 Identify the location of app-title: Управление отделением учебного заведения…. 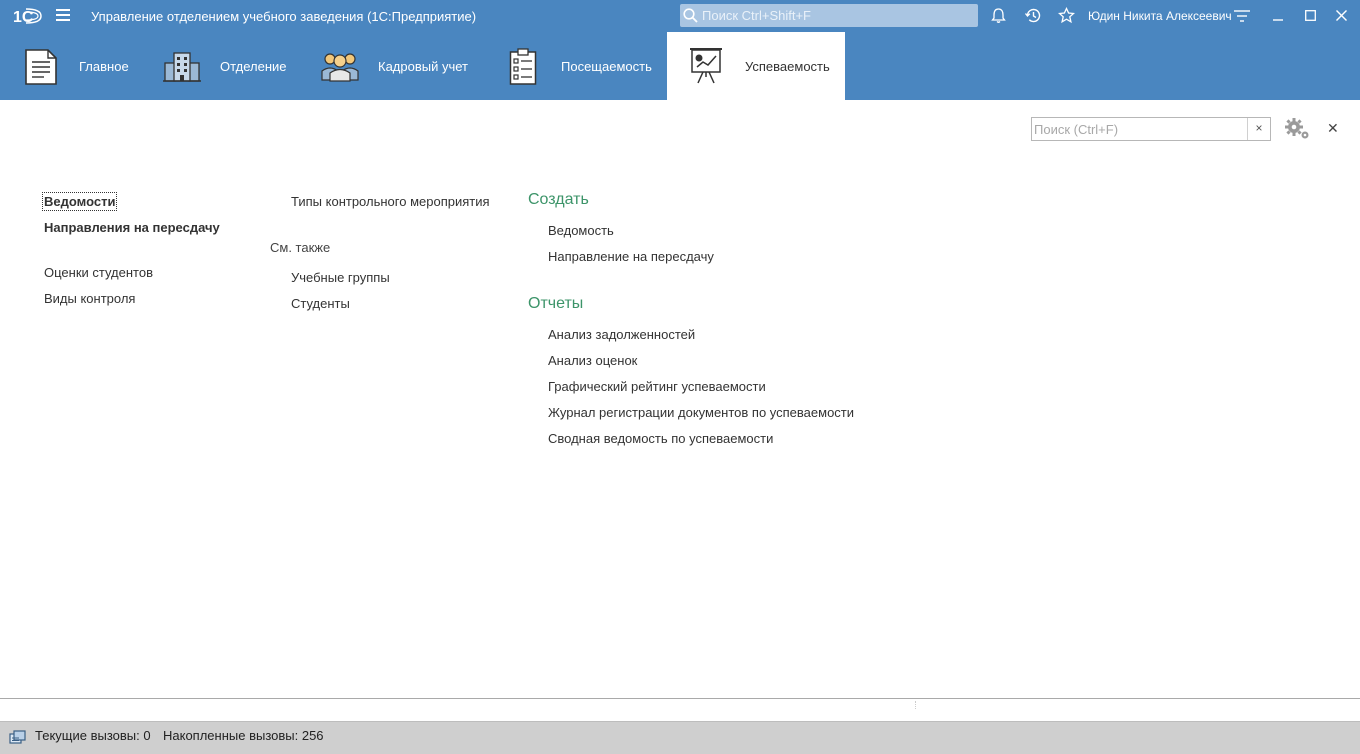
(284, 16).